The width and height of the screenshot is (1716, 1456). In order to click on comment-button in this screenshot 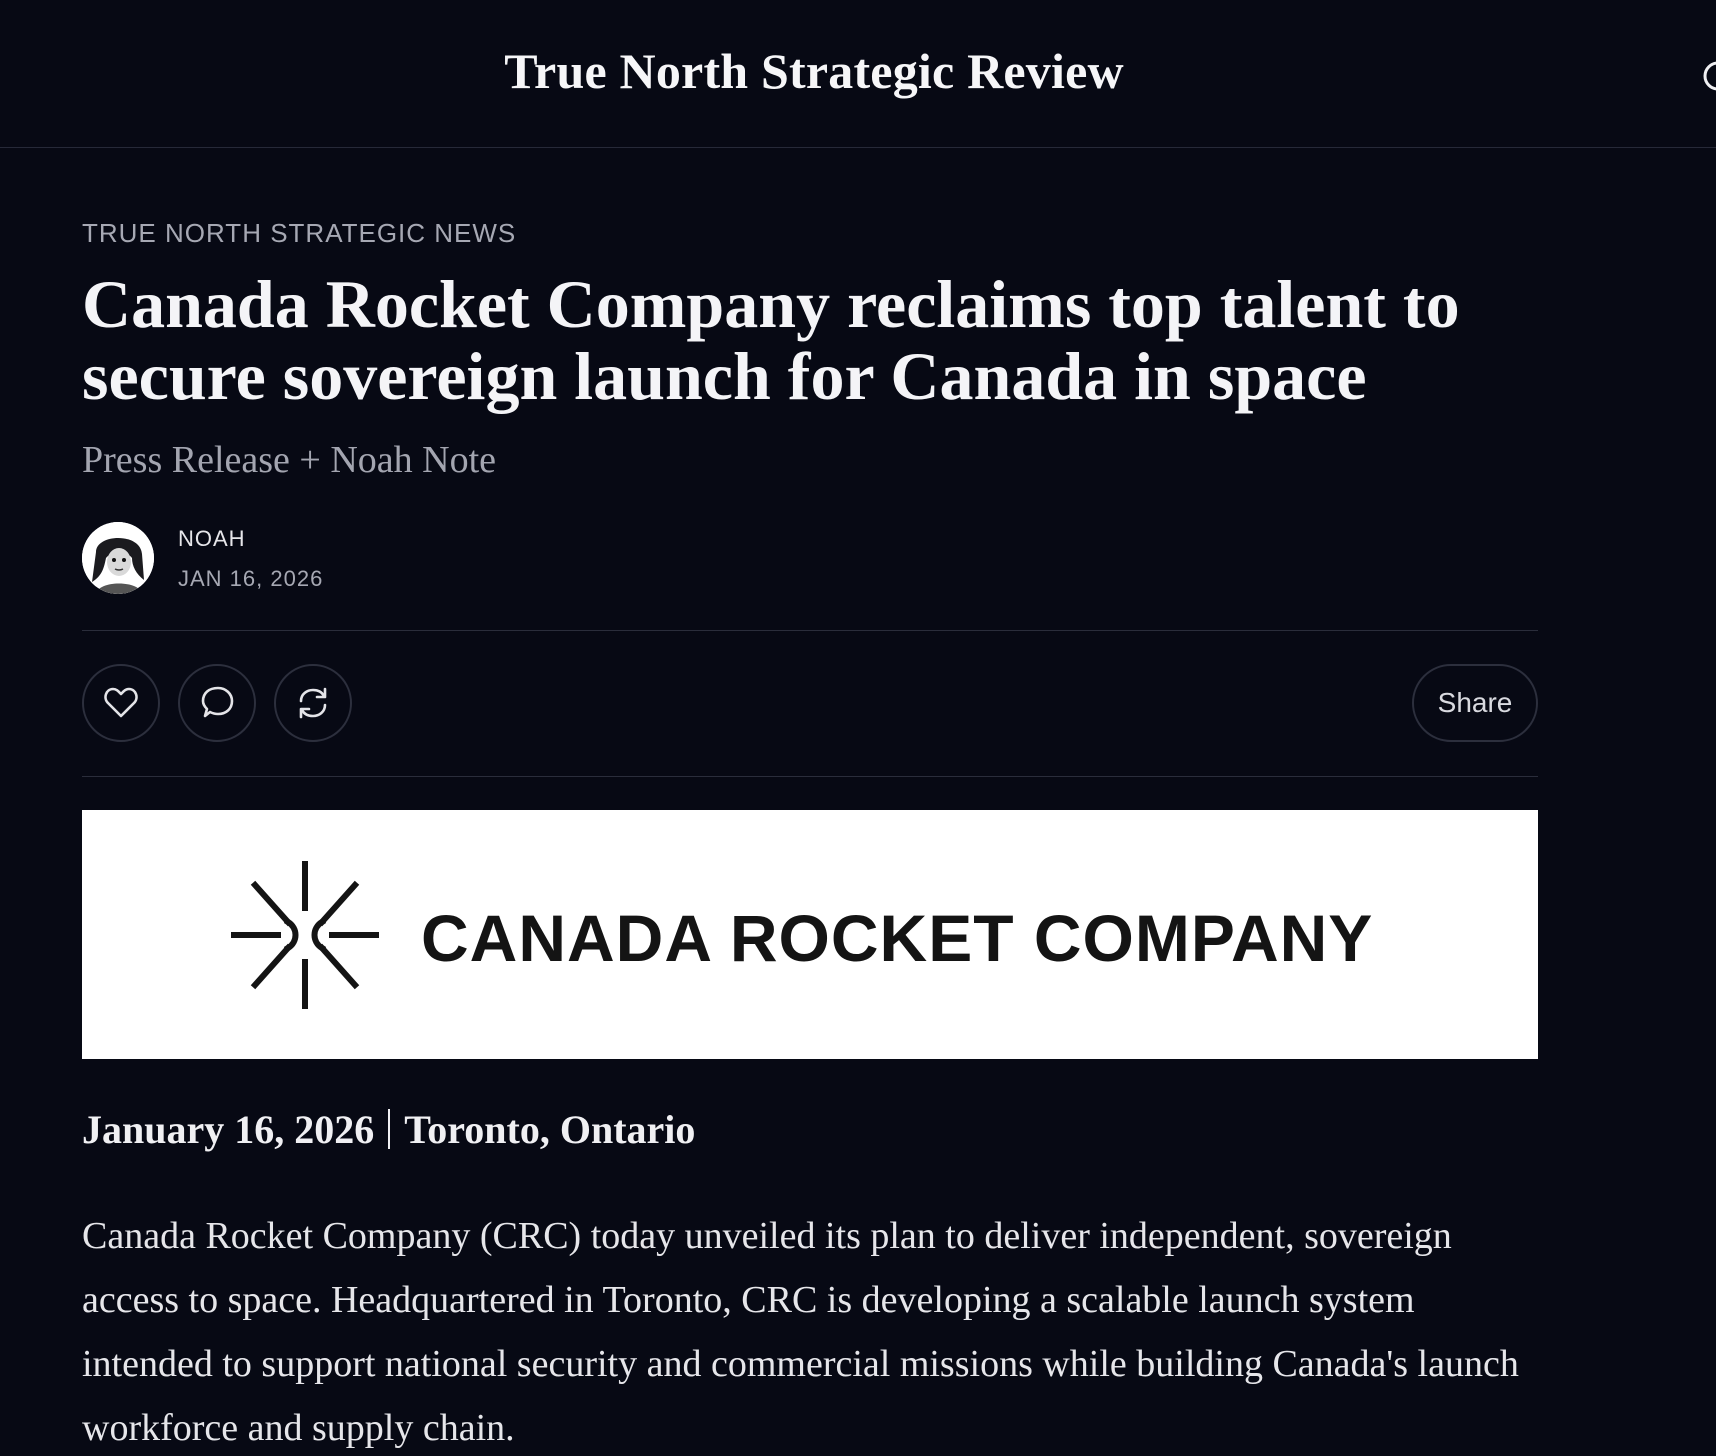, I will do `click(217, 703)`.